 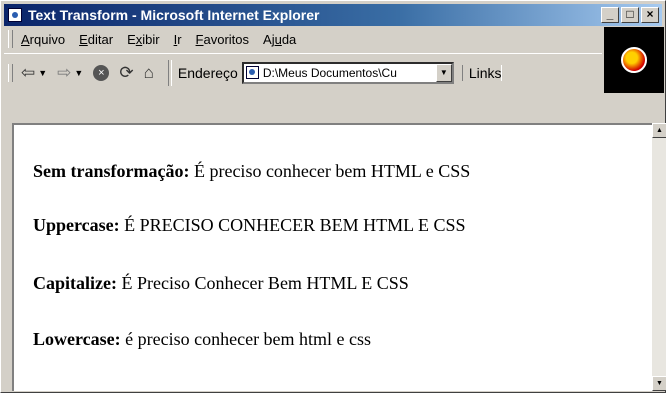 I want to click on forward-arrow-icon: ⇨, so click(x=64, y=72).